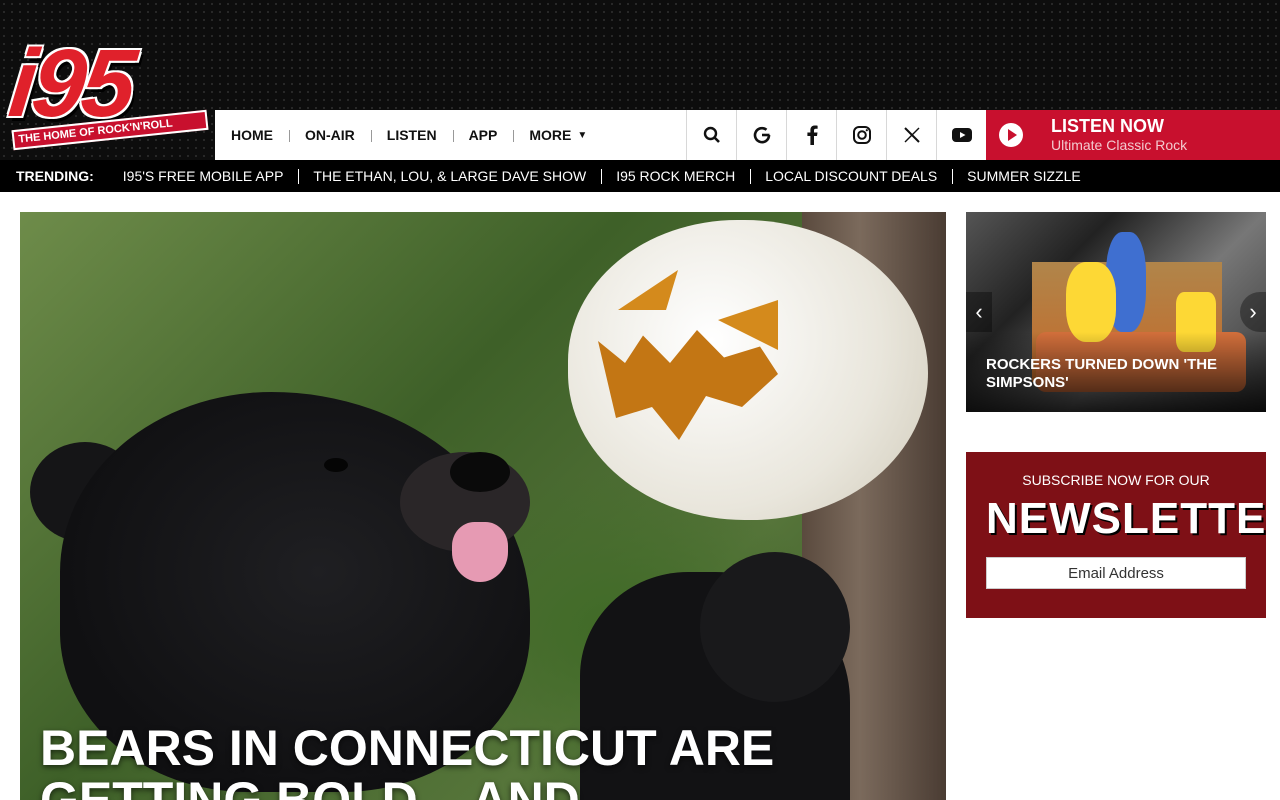 This screenshot has height=800, width=1280. What do you see at coordinates (1024, 176) in the screenshot?
I see `trending-link: SUMMER SIZZLE` at bounding box center [1024, 176].